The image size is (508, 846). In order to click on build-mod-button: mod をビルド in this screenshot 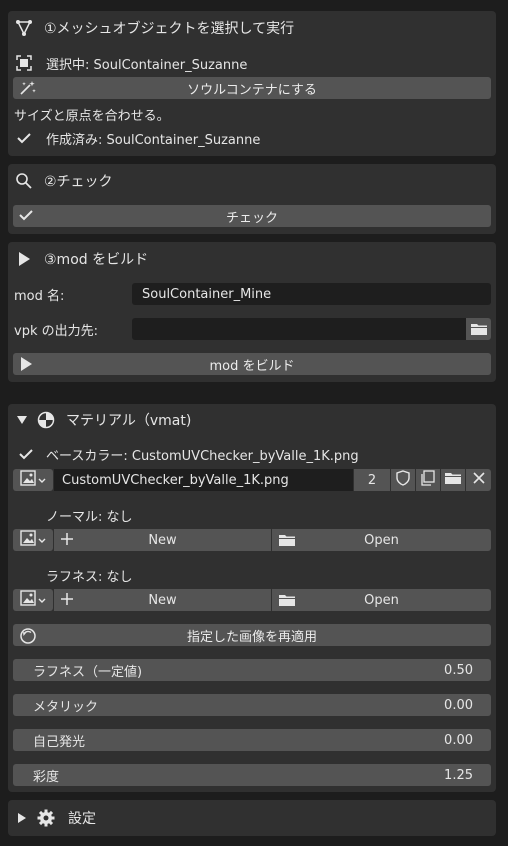, I will do `click(252, 364)`.